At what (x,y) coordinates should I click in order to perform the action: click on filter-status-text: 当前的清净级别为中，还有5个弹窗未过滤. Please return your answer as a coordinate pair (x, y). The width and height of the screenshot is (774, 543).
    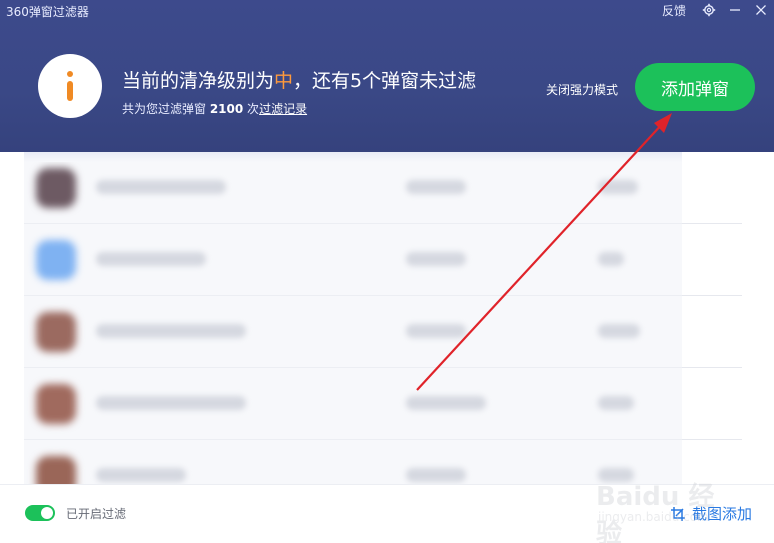
    Looking at the image, I should click on (299, 79).